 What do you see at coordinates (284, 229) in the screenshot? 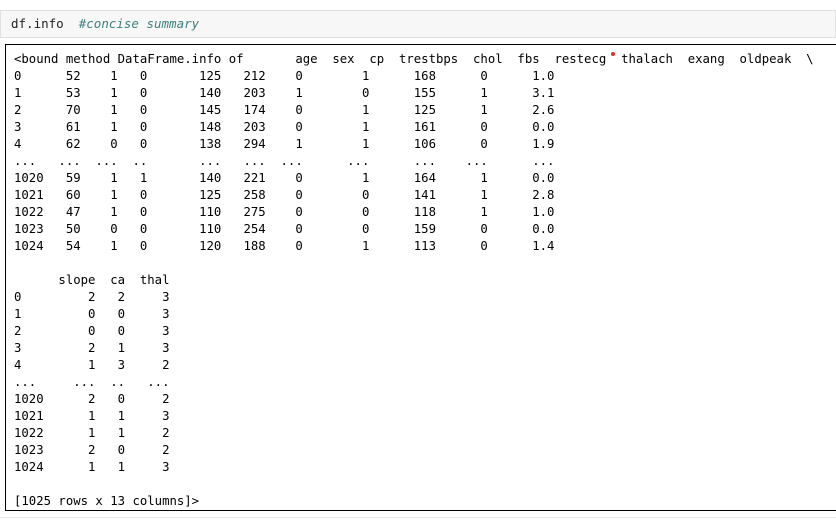
I see `output-line: 1023 50 0 0 110 254 0 0 159 0 0.0` at bounding box center [284, 229].